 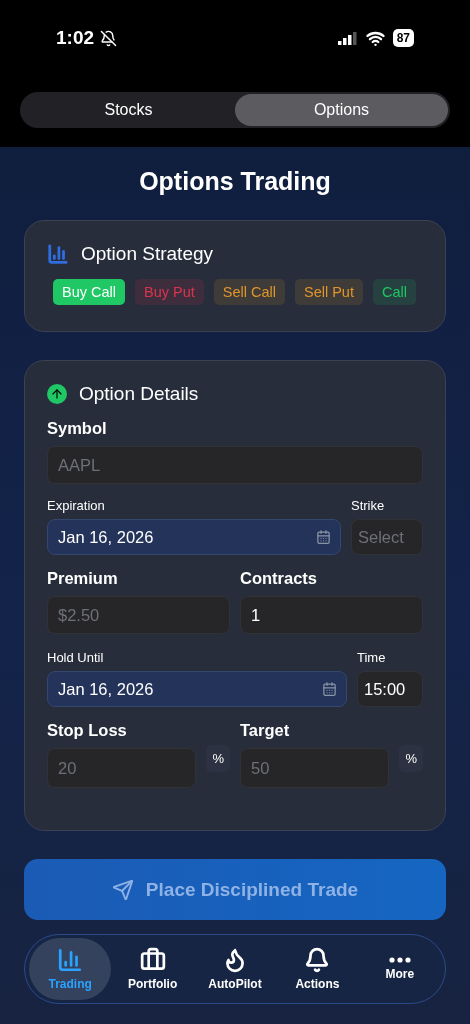 What do you see at coordinates (315, 768) in the screenshot?
I see `target-field: 50` at bounding box center [315, 768].